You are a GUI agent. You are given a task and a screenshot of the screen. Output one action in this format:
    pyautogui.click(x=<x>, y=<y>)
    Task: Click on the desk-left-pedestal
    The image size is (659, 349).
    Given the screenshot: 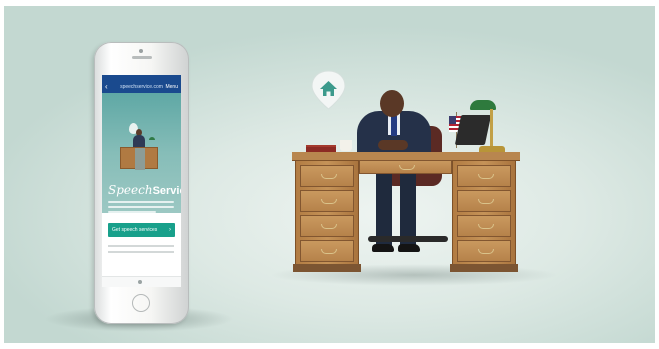 What is the action you would take?
    pyautogui.click(x=327, y=214)
    